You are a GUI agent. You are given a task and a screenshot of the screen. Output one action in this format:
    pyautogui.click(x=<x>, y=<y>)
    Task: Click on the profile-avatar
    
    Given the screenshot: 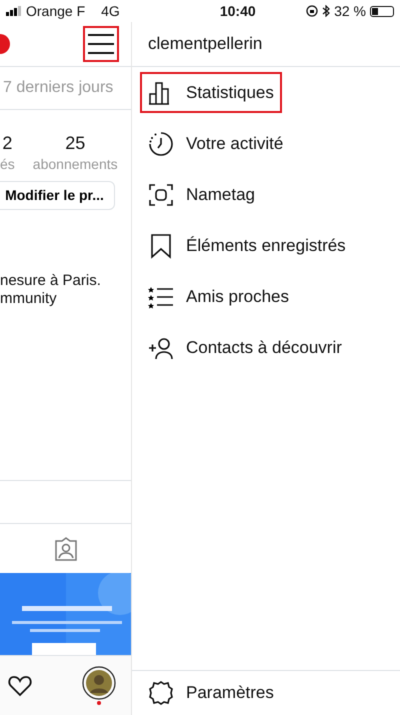 What is the action you would take?
    pyautogui.click(x=99, y=686)
    